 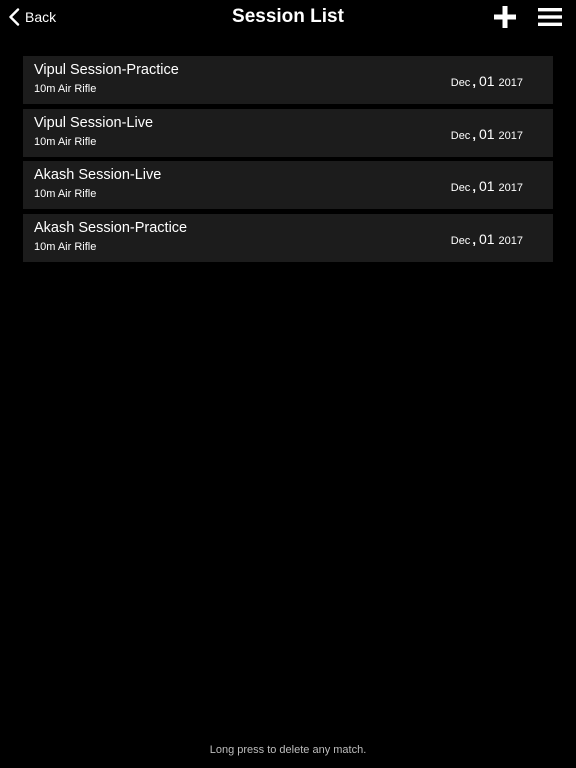 What do you see at coordinates (41, 17) in the screenshot?
I see `back-label: Back` at bounding box center [41, 17].